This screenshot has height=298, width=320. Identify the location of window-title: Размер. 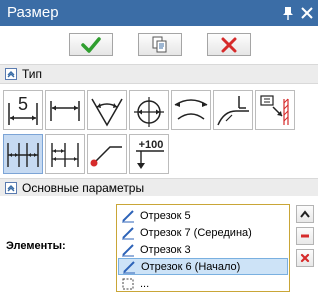
(33, 12).